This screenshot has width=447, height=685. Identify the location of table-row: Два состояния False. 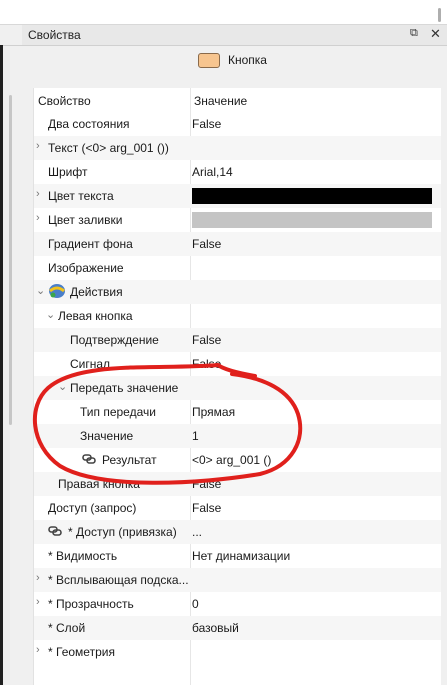
(237, 124).